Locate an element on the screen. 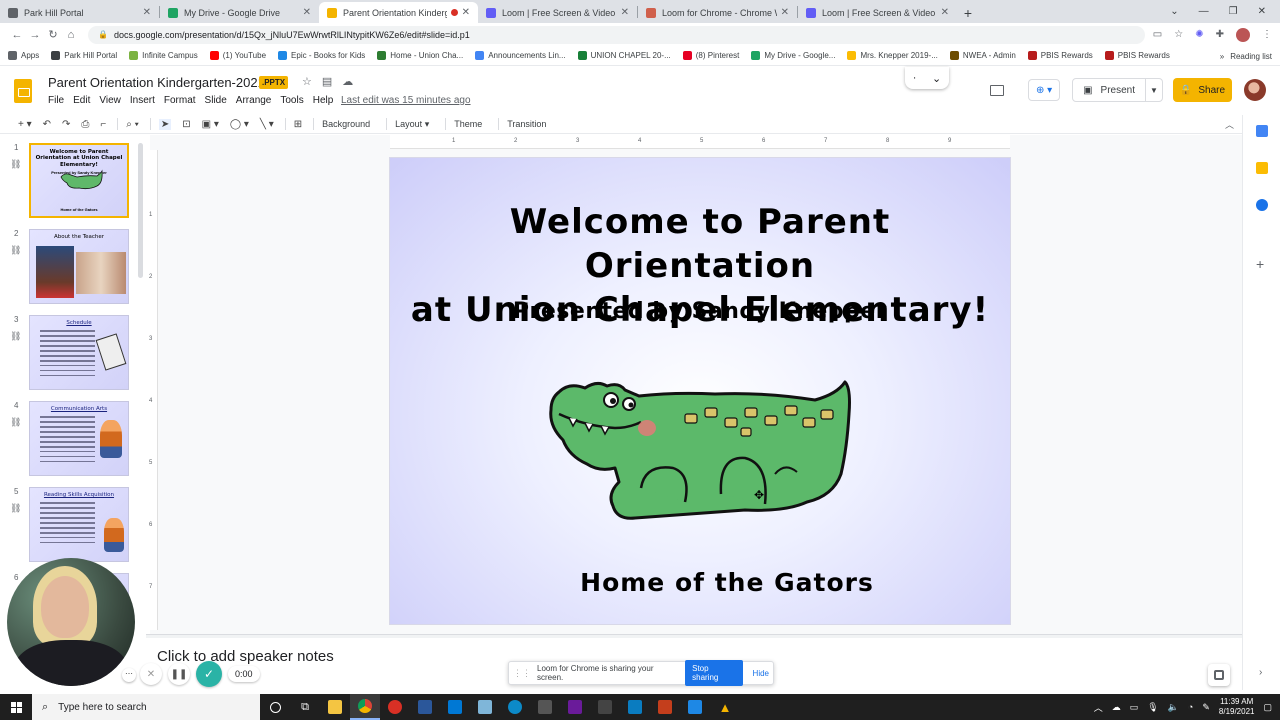 This screenshot has width=1280, height=720. bookmark-item: NWEA - Admin is located at coordinates (982, 55).